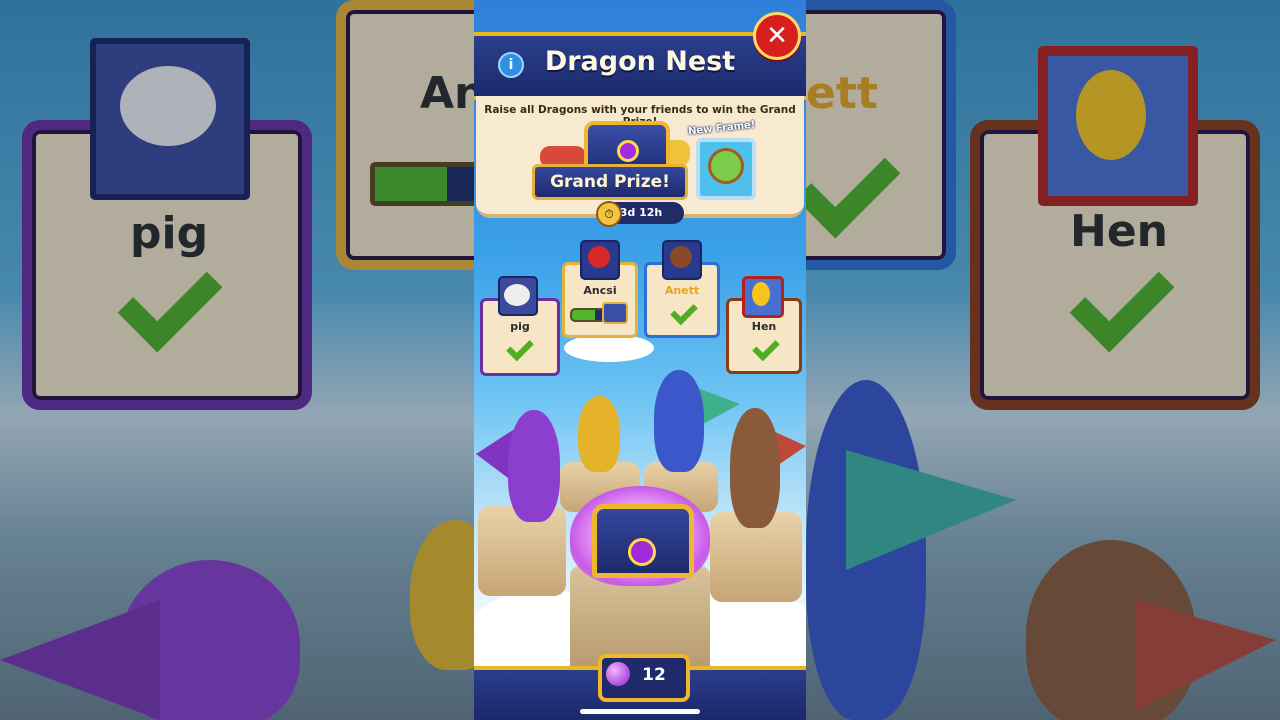 This screenshot has height=720, width=1280. What do you see at coordinates (679, 421) in the screenshot?
I see `blue-dragon` at bounding box center [679, 421].